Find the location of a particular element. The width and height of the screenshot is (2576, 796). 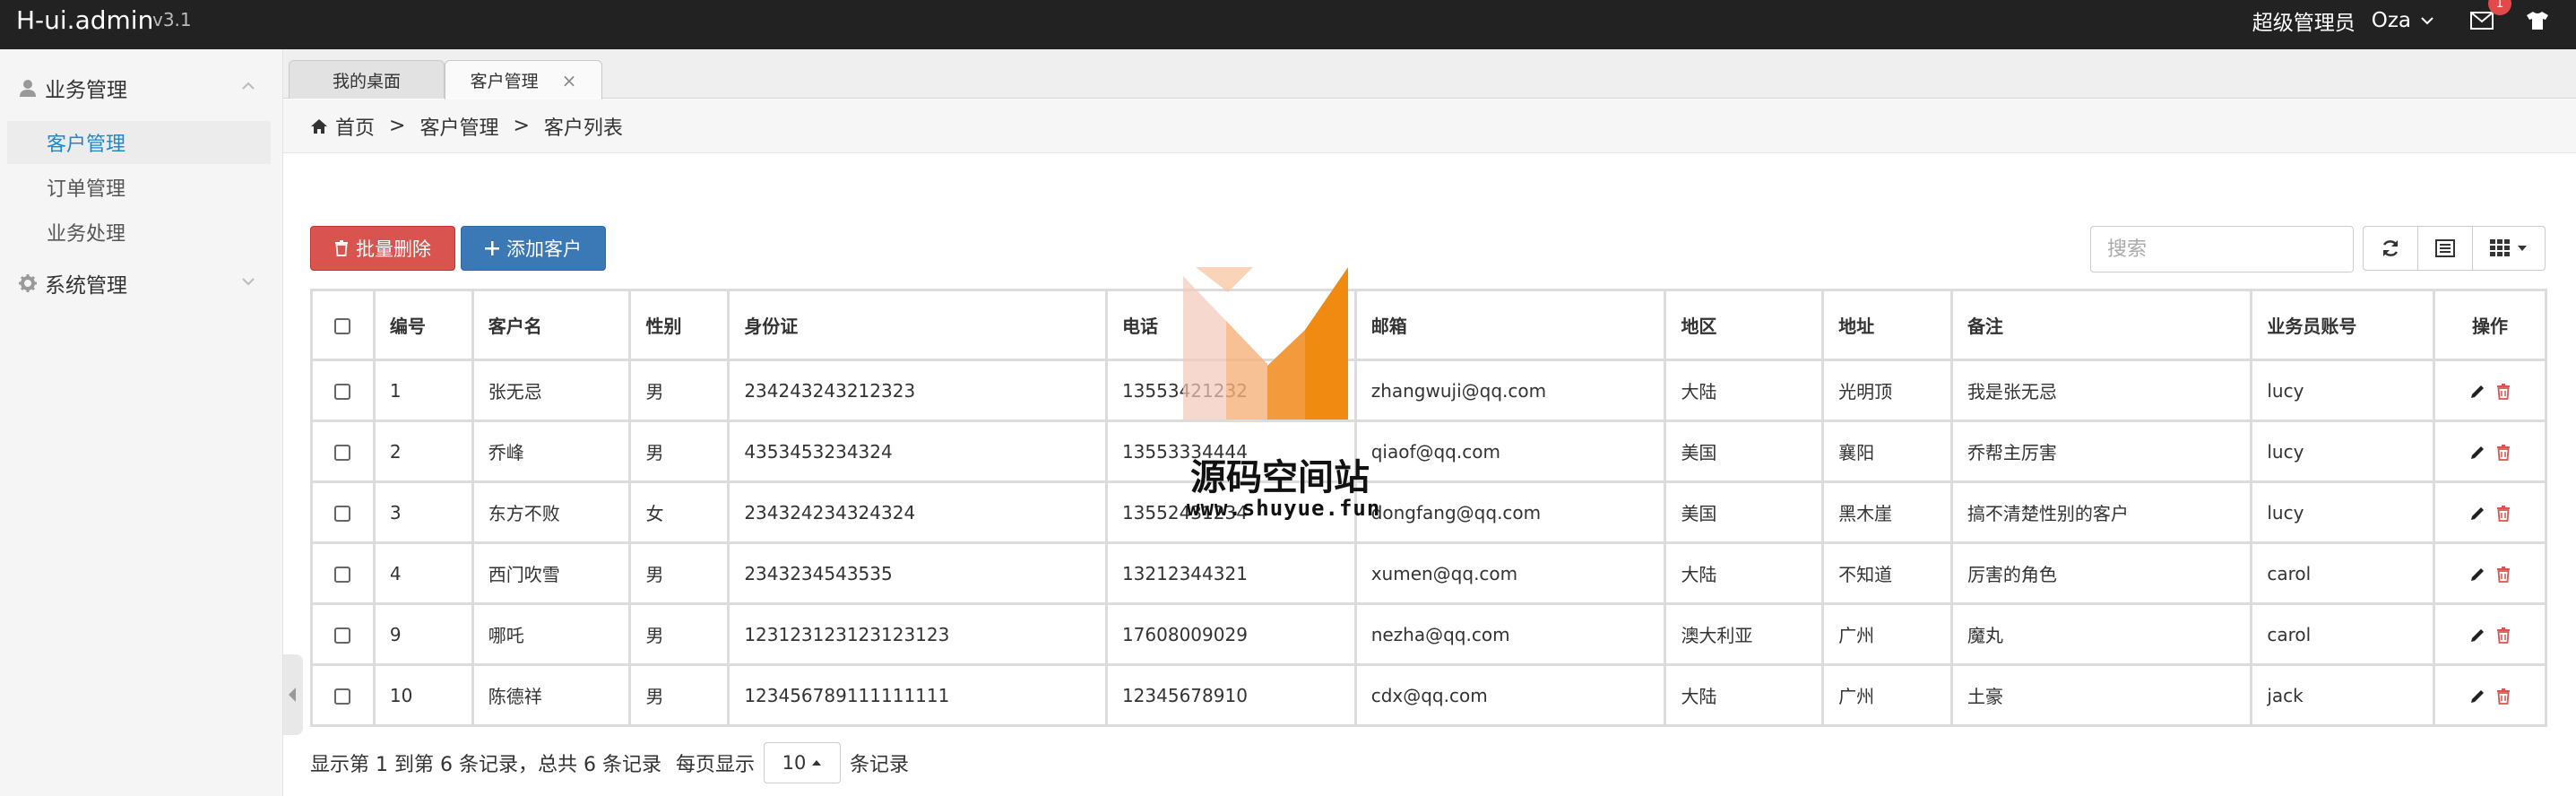

app-brand: H-ui.admin is located at coordinates (84, 20).